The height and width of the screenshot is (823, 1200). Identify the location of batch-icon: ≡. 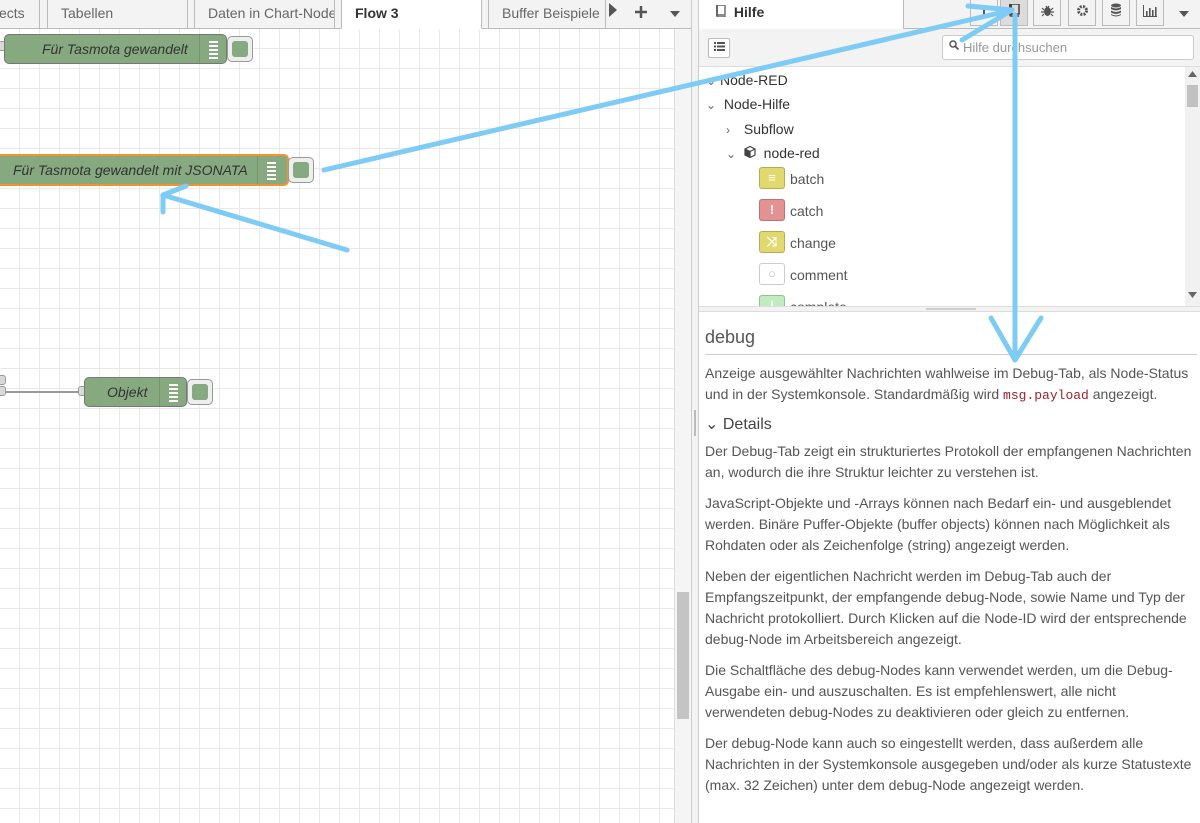
(772, 178).